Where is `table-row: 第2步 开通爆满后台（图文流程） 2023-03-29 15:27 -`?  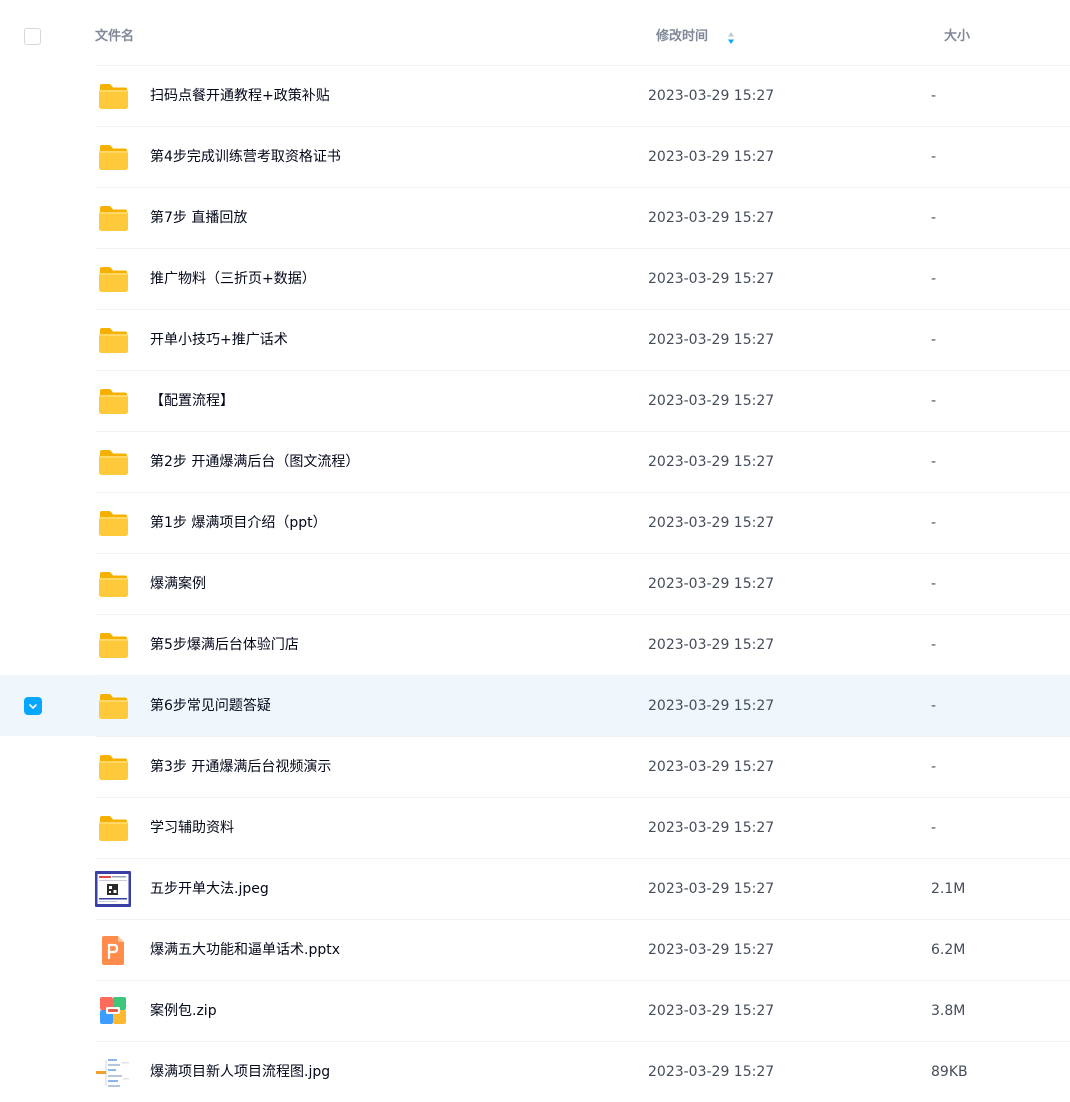
table-row: 第2步 开通爆满后台（图文流程） 2023-03-29 15:27 - is located at coordinates (535, 461).